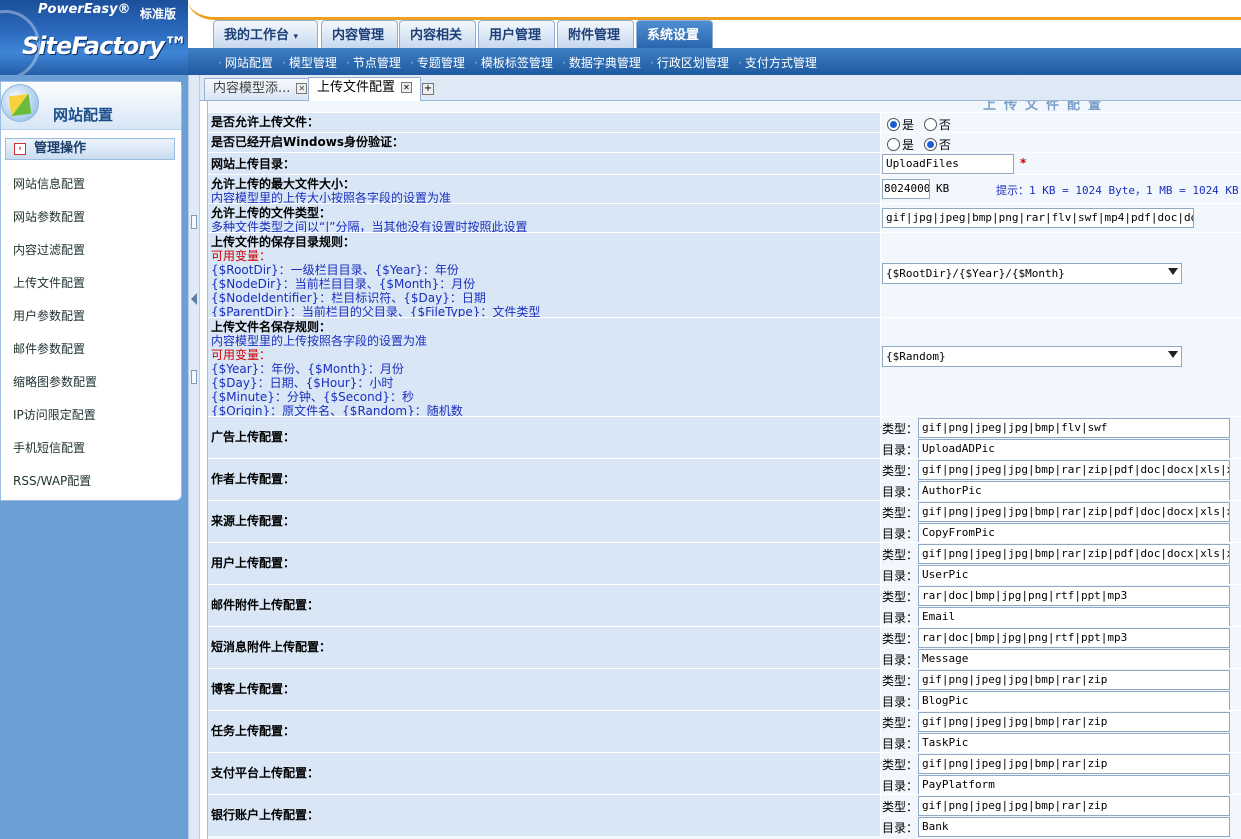 This screenshot has height=839, width=1241. Describe the element at coordinates (365, 89) in the screenshot. I see `tab-upload-config: 上传文件配置 ✕` at that location.